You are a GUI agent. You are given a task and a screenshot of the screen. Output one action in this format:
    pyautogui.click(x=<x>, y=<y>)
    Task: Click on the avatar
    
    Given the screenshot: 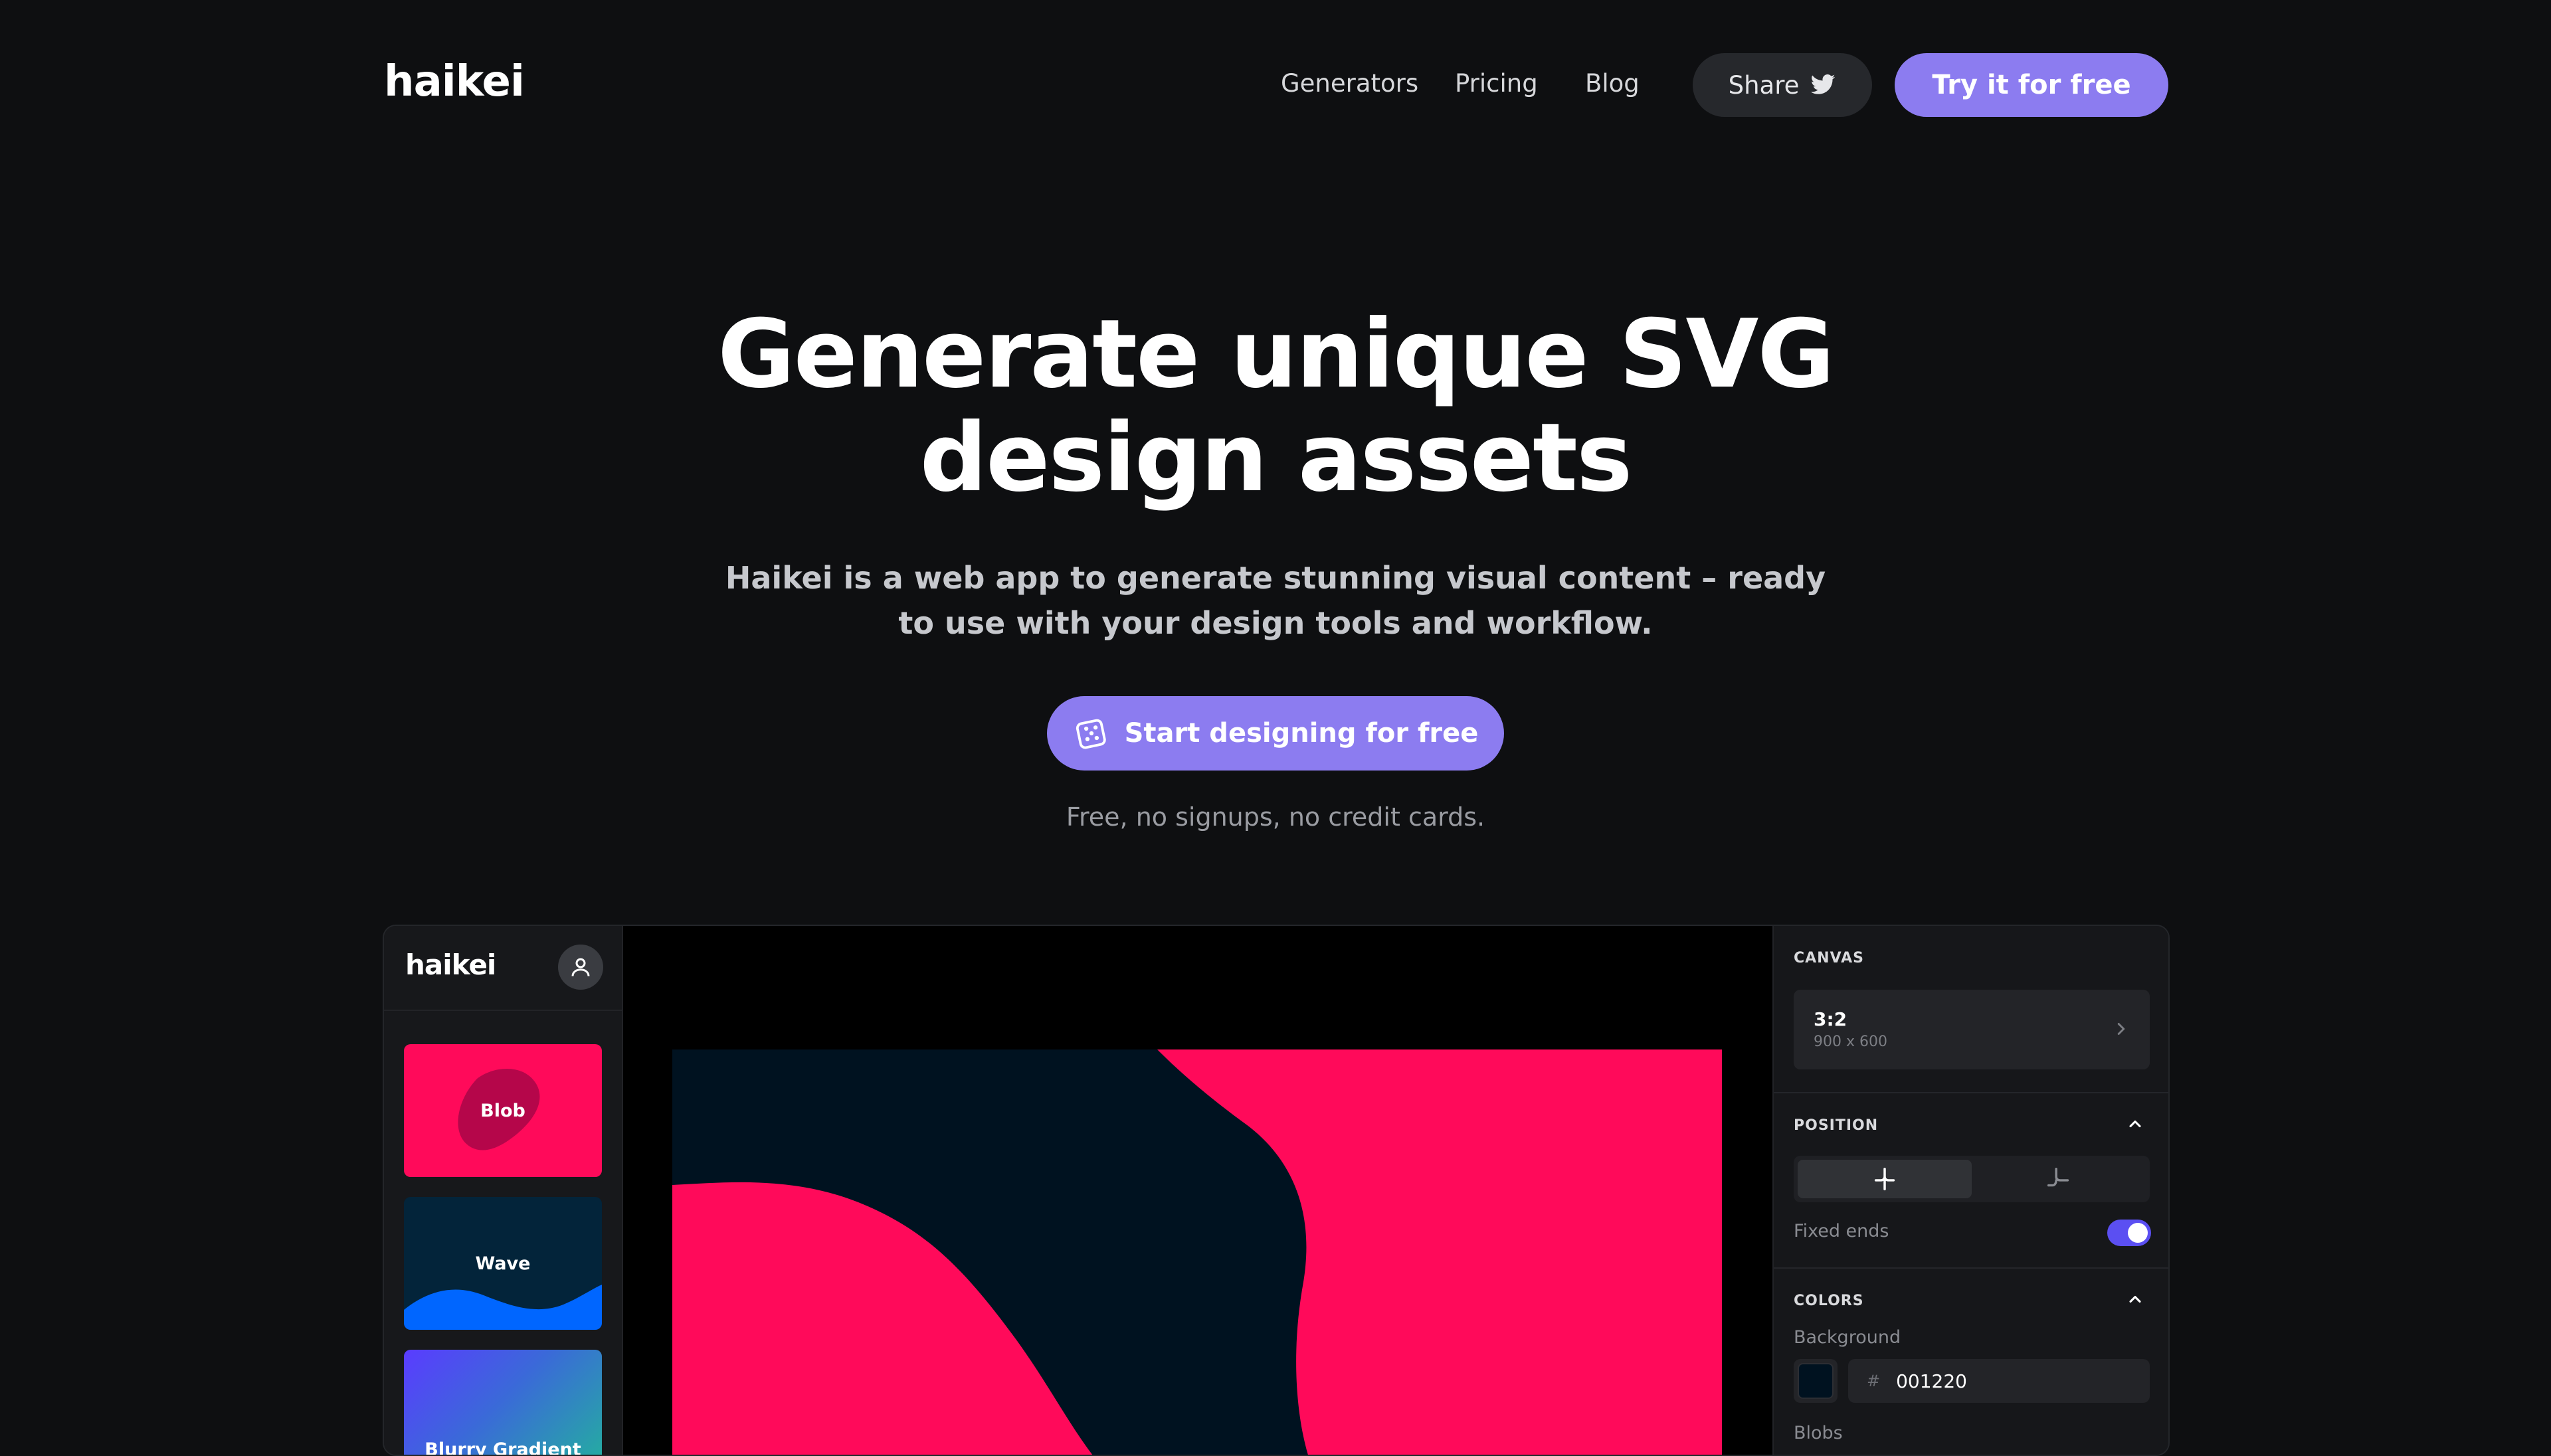 What is the action you would take?
    pyautogui.click(x=580, y=967)
    